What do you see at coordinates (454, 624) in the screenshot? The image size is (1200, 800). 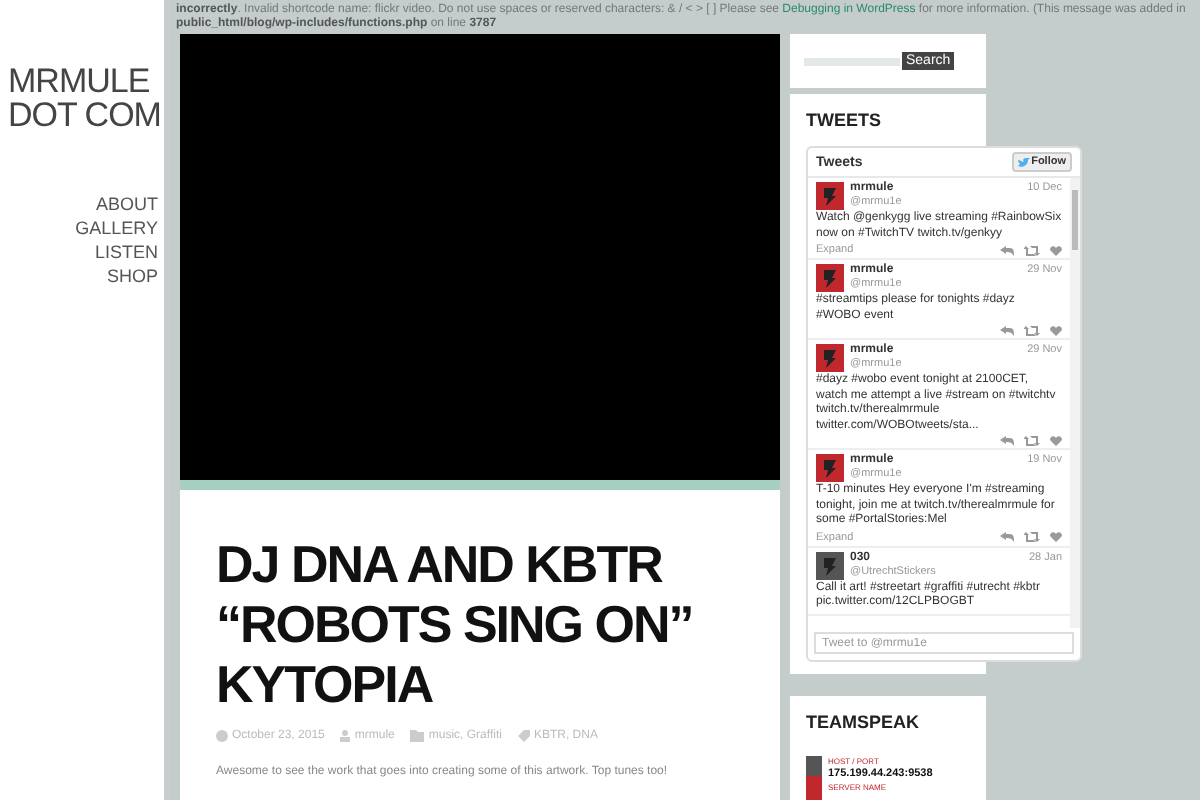 I see `post-title: DJ DNA AND KBTR “ROBOTS SING ON” KYTOPIA` at bounding box center [454, 624].